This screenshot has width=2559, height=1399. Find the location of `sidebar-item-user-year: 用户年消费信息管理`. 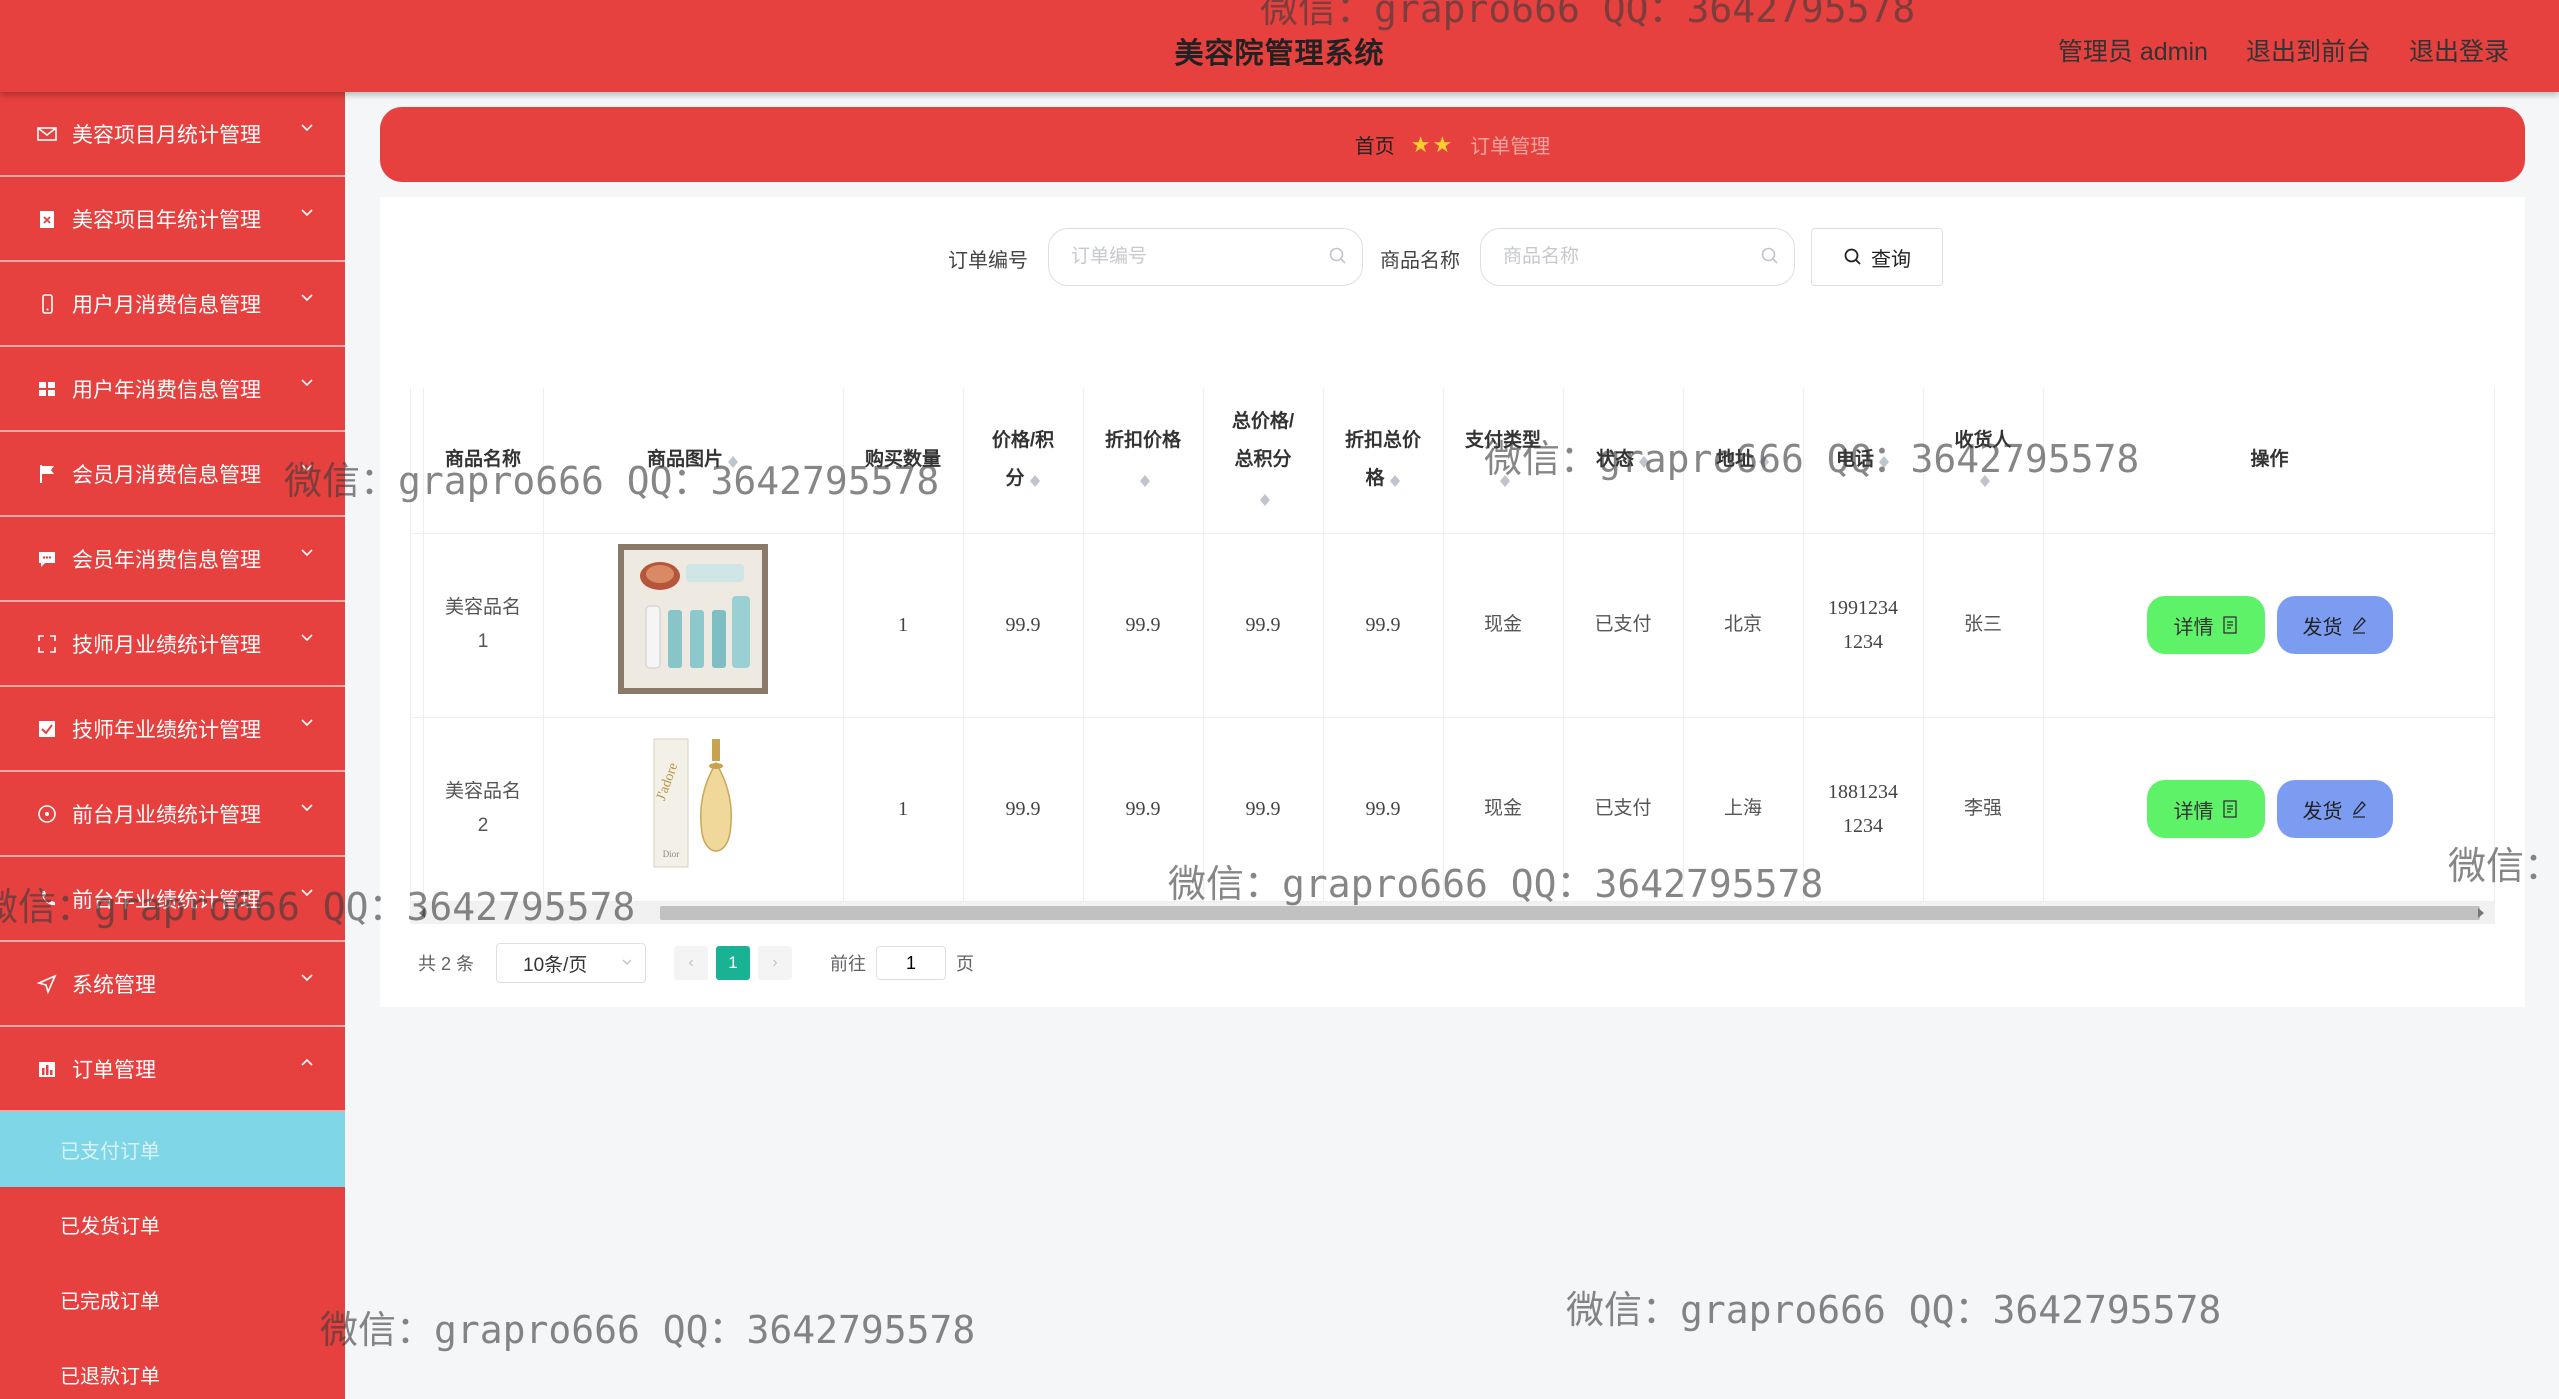

sidebar-item-user-year: 用户年消费信息管理 is located at coordinates (172, 389).